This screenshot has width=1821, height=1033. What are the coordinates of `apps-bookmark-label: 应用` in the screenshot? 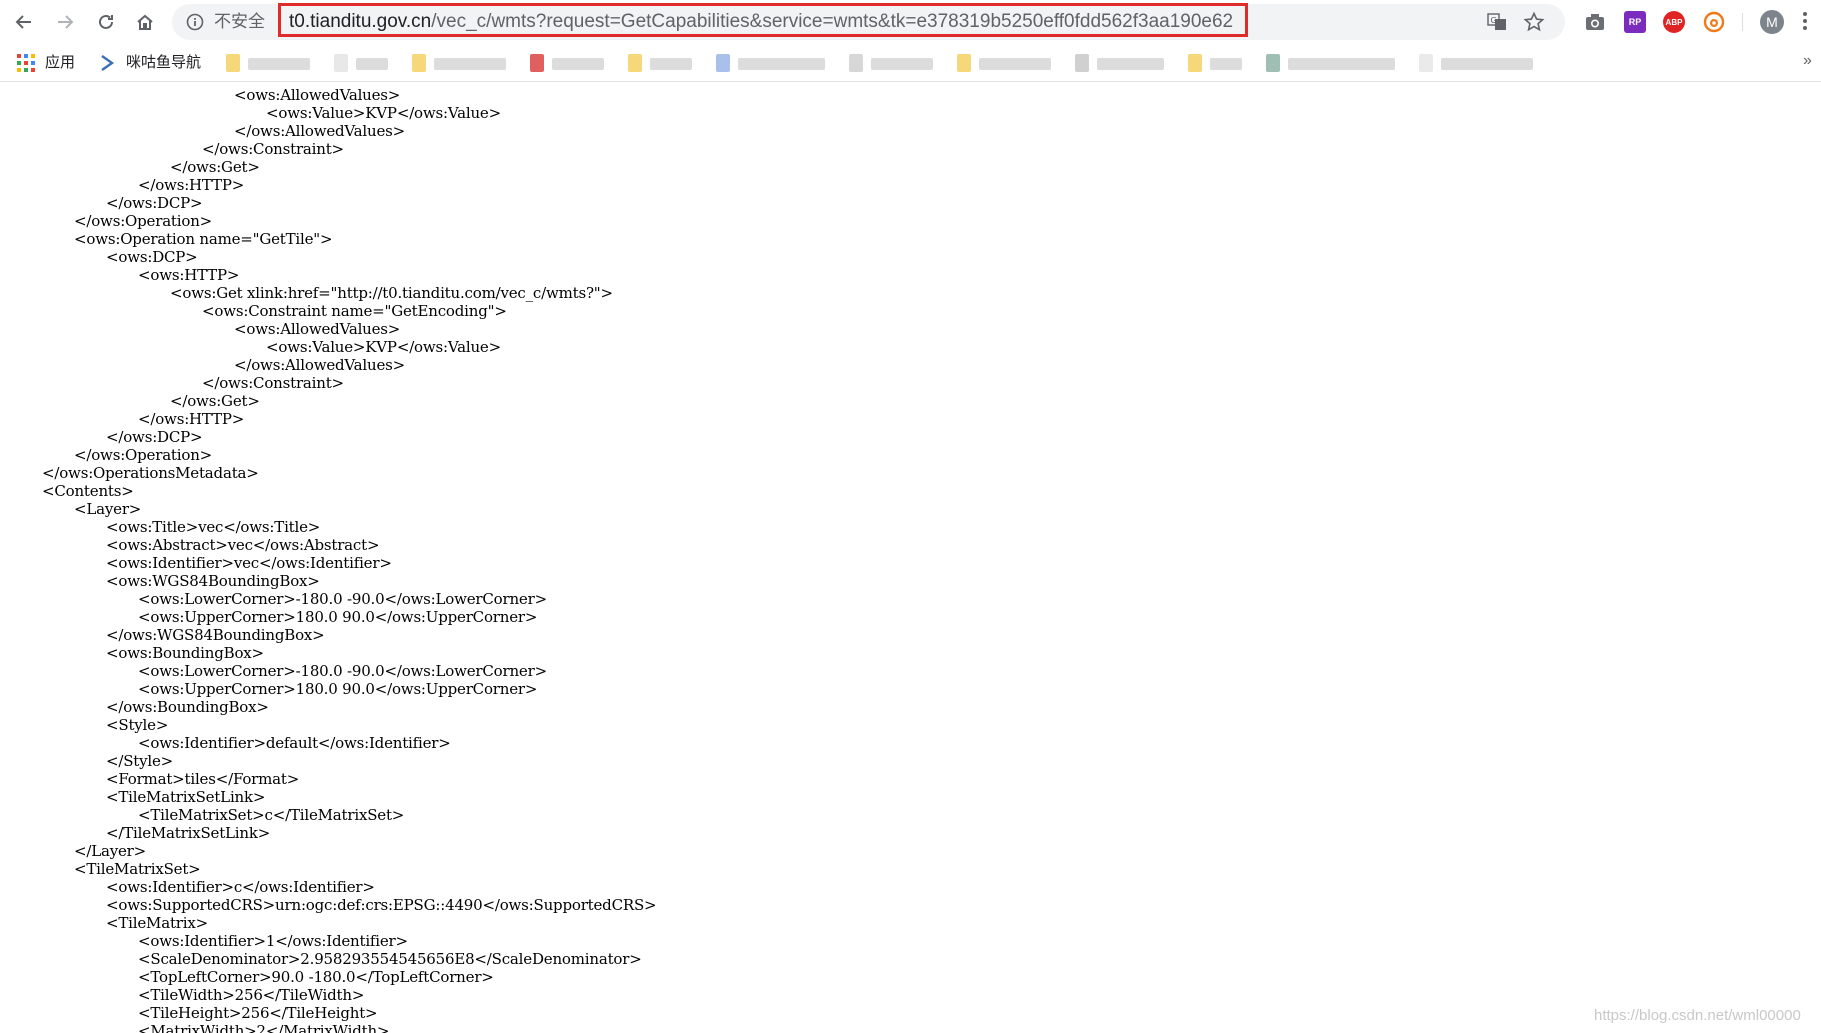 It's located at (60, 63).